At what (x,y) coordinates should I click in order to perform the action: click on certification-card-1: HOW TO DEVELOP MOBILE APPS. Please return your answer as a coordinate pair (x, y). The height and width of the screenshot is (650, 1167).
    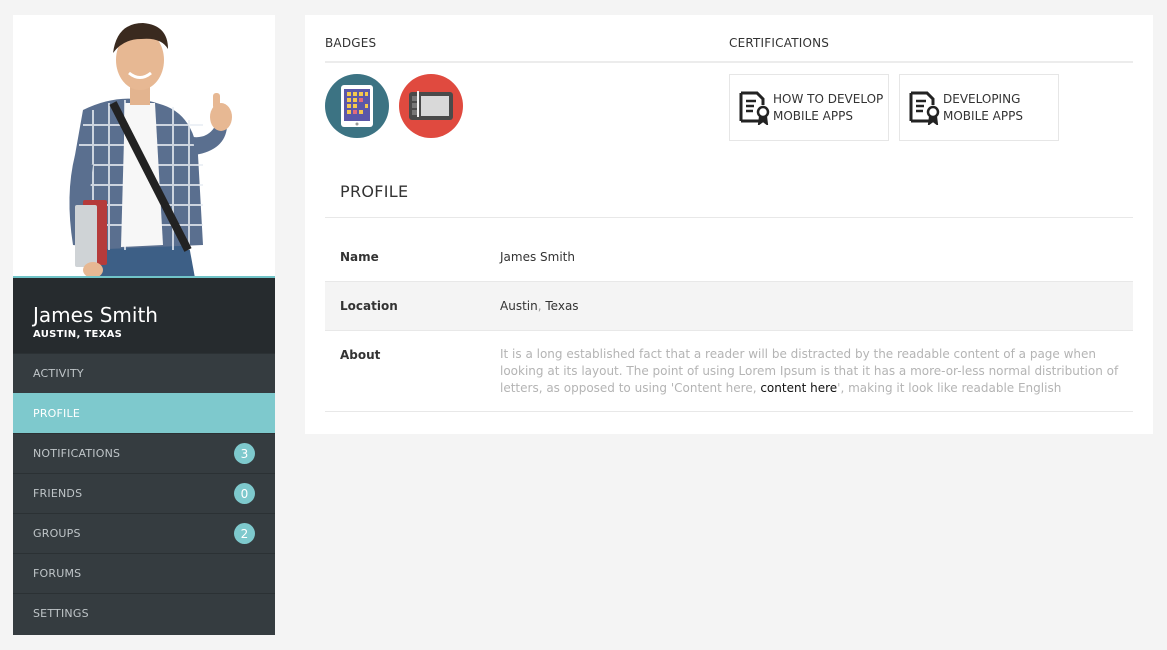
    Looking at the image, I should click on (809, 107).